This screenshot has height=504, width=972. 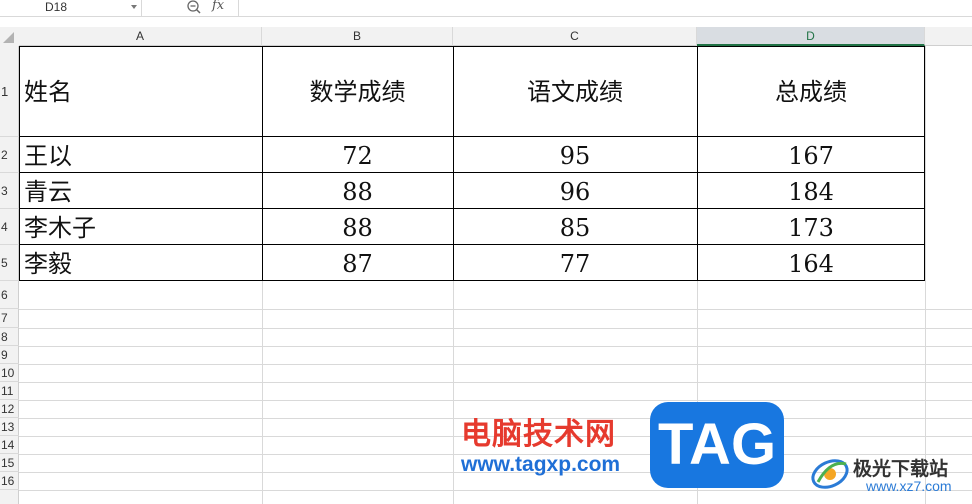 I want to click on cell-name: 李毅, so click(x=48, y=264).